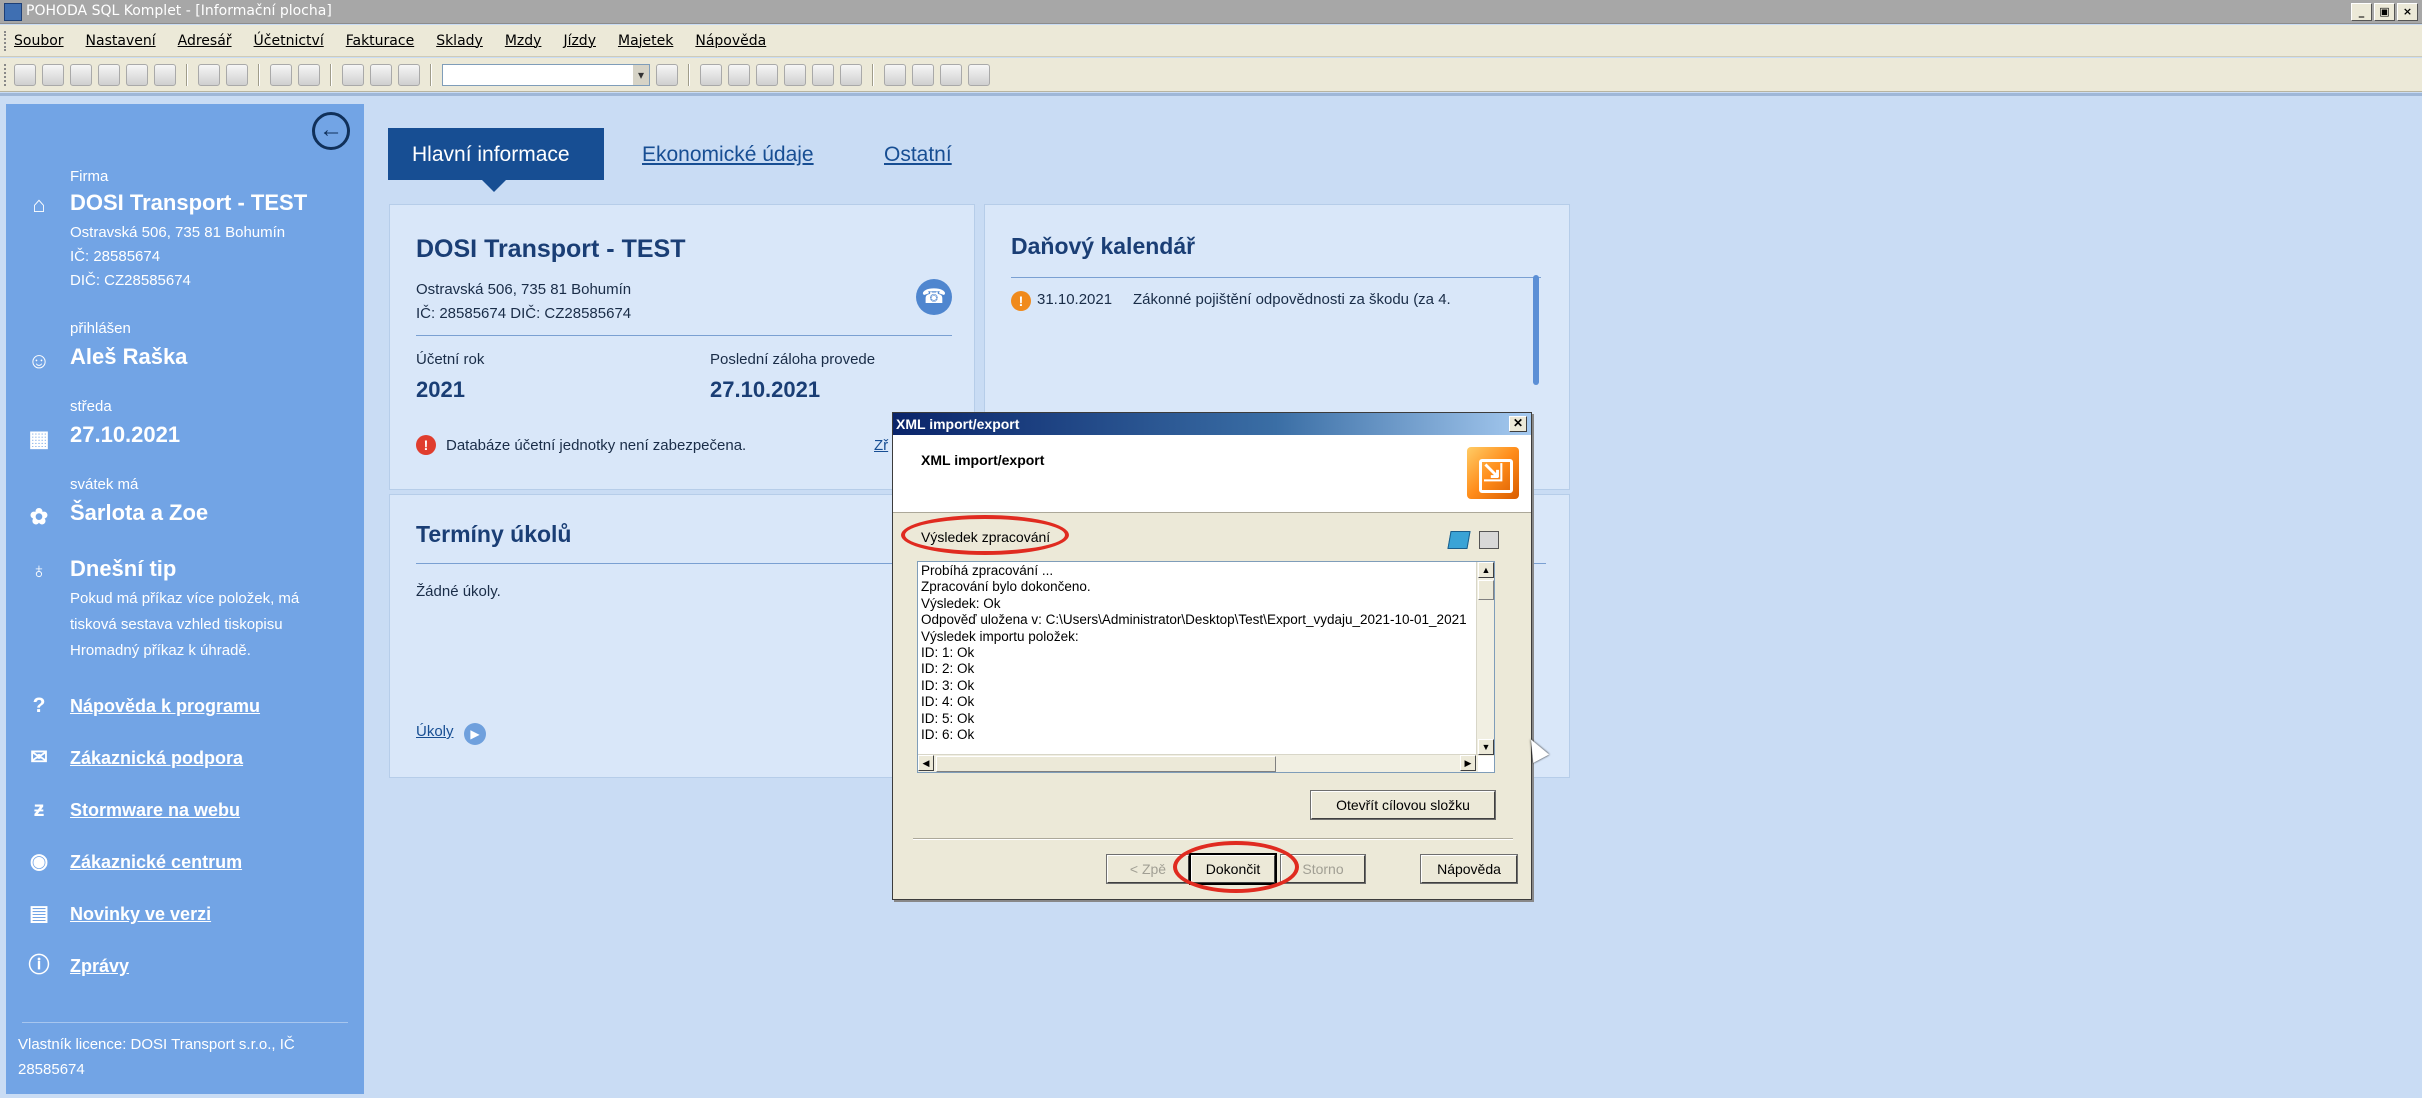 This screenshot has width=2422, height=1098. What do you see at coordinates (767, 74) in the screenshot?
I see `table-icon` at bounding box center [767, 74].